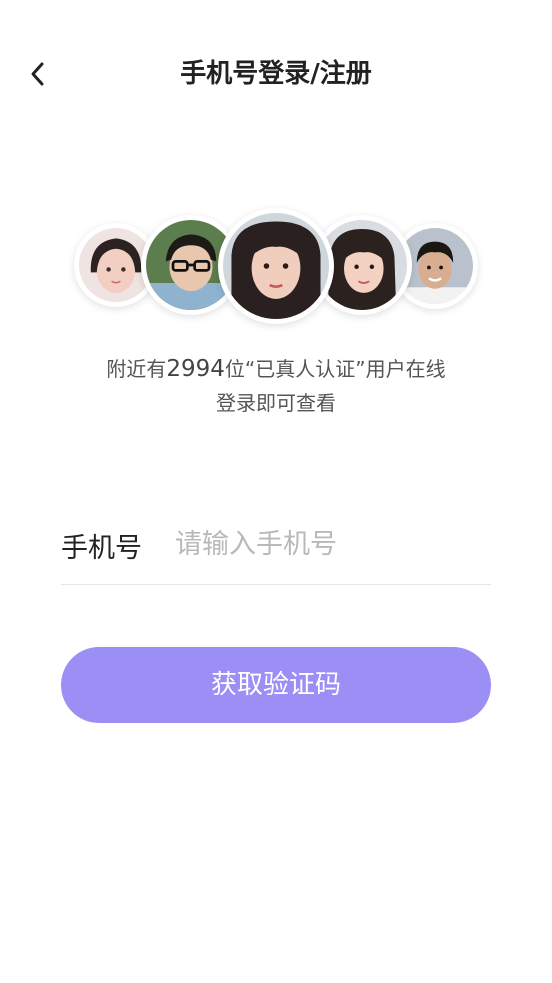  I want to click on phone-label: 手机号, so click(101, 548).